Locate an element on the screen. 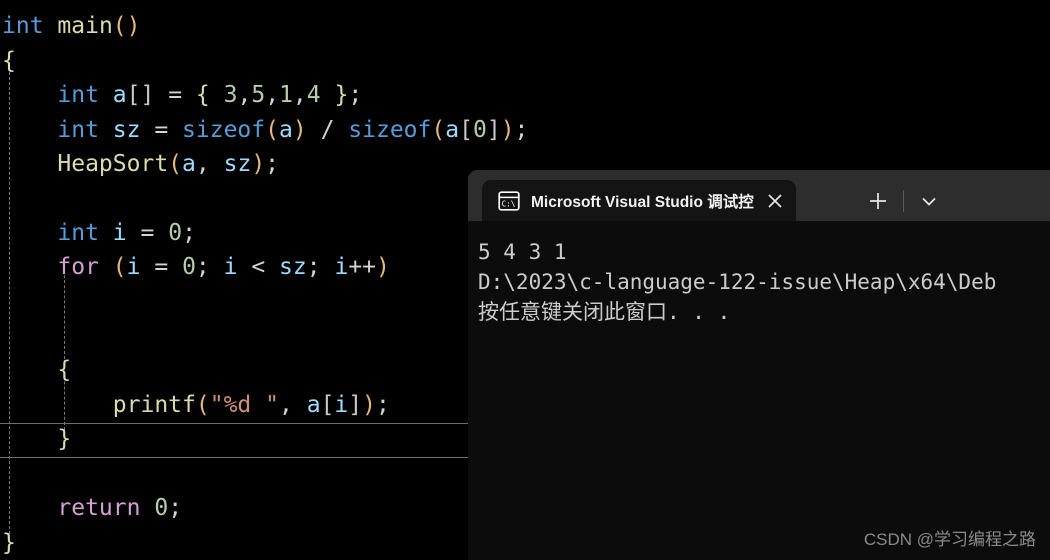 Image resolution: width=1050 pixels, height=560 pixels. console-tab-active: C:\ Microsoft Visual Studio 调试控 is located at coordinates (639, 200).